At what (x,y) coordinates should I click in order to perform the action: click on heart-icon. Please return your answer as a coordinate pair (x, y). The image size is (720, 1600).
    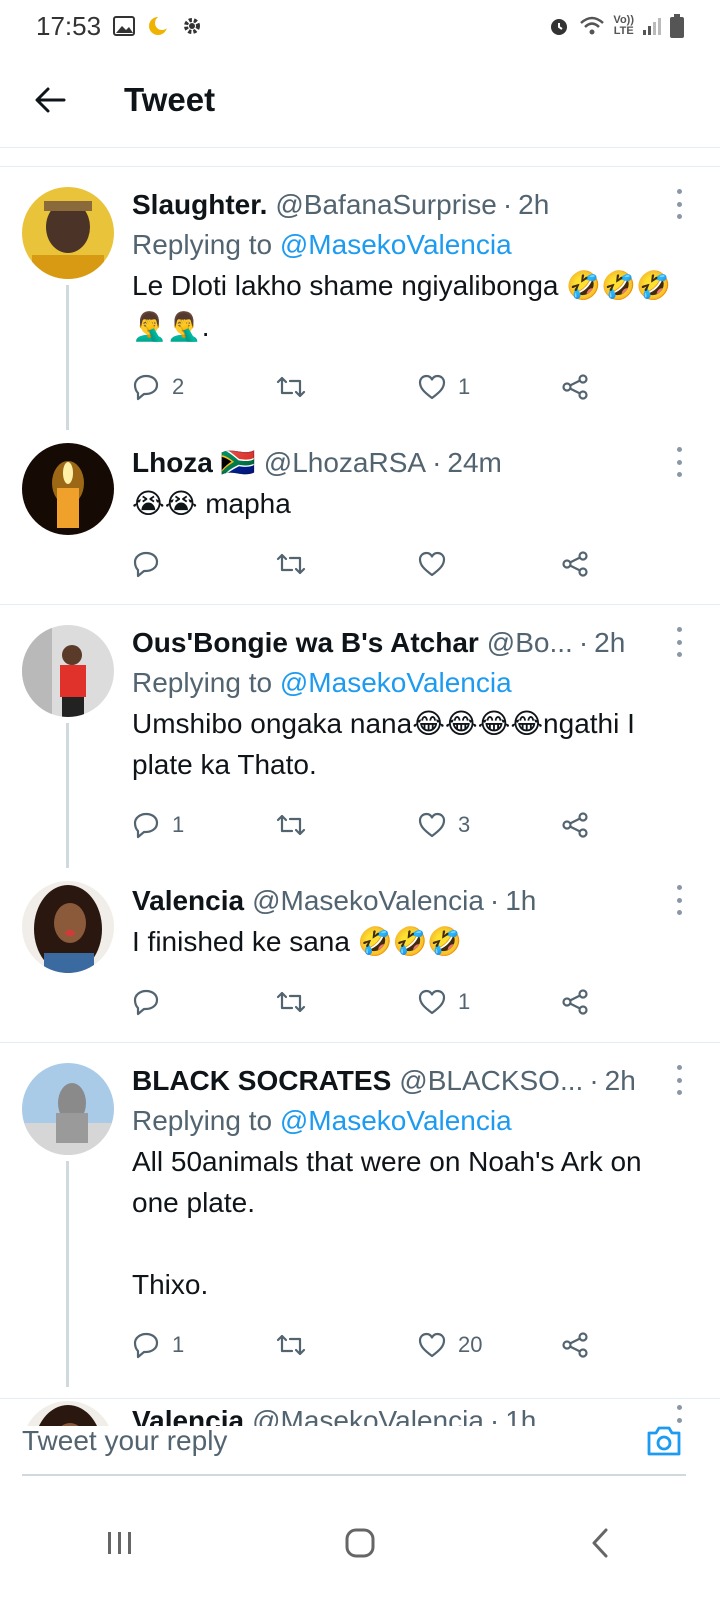
    Looking at the image, I should click on (432, 564).